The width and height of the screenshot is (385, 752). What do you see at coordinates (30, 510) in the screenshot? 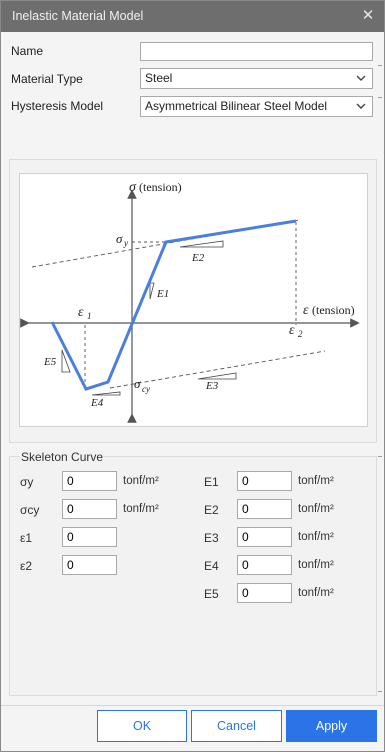
I see `sigma-cy-label: σcy` at bounding box center [30, 510].